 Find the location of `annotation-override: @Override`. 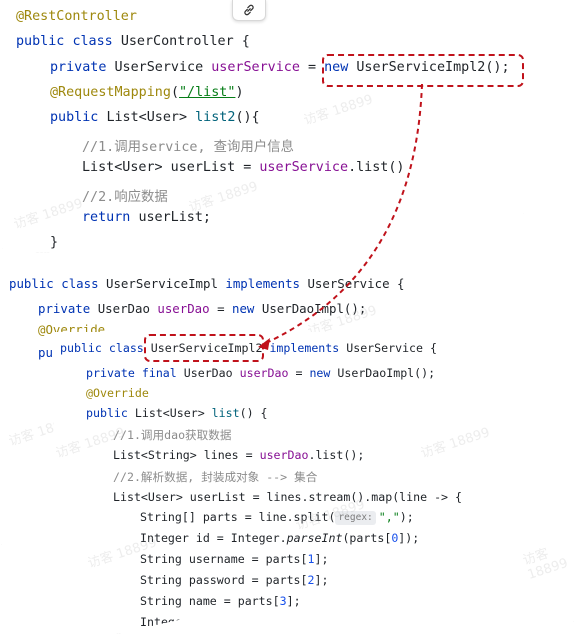

annotation-override: @Override is located at coordinates (117, 393).